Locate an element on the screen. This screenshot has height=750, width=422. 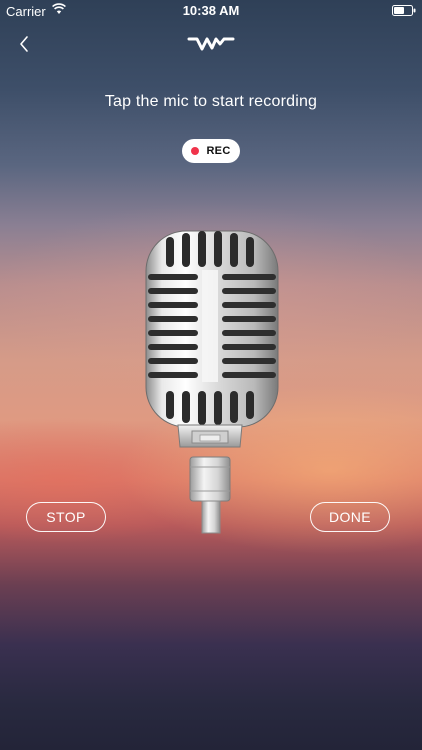
stop-button: STOP is located at coordinates (66, 517).